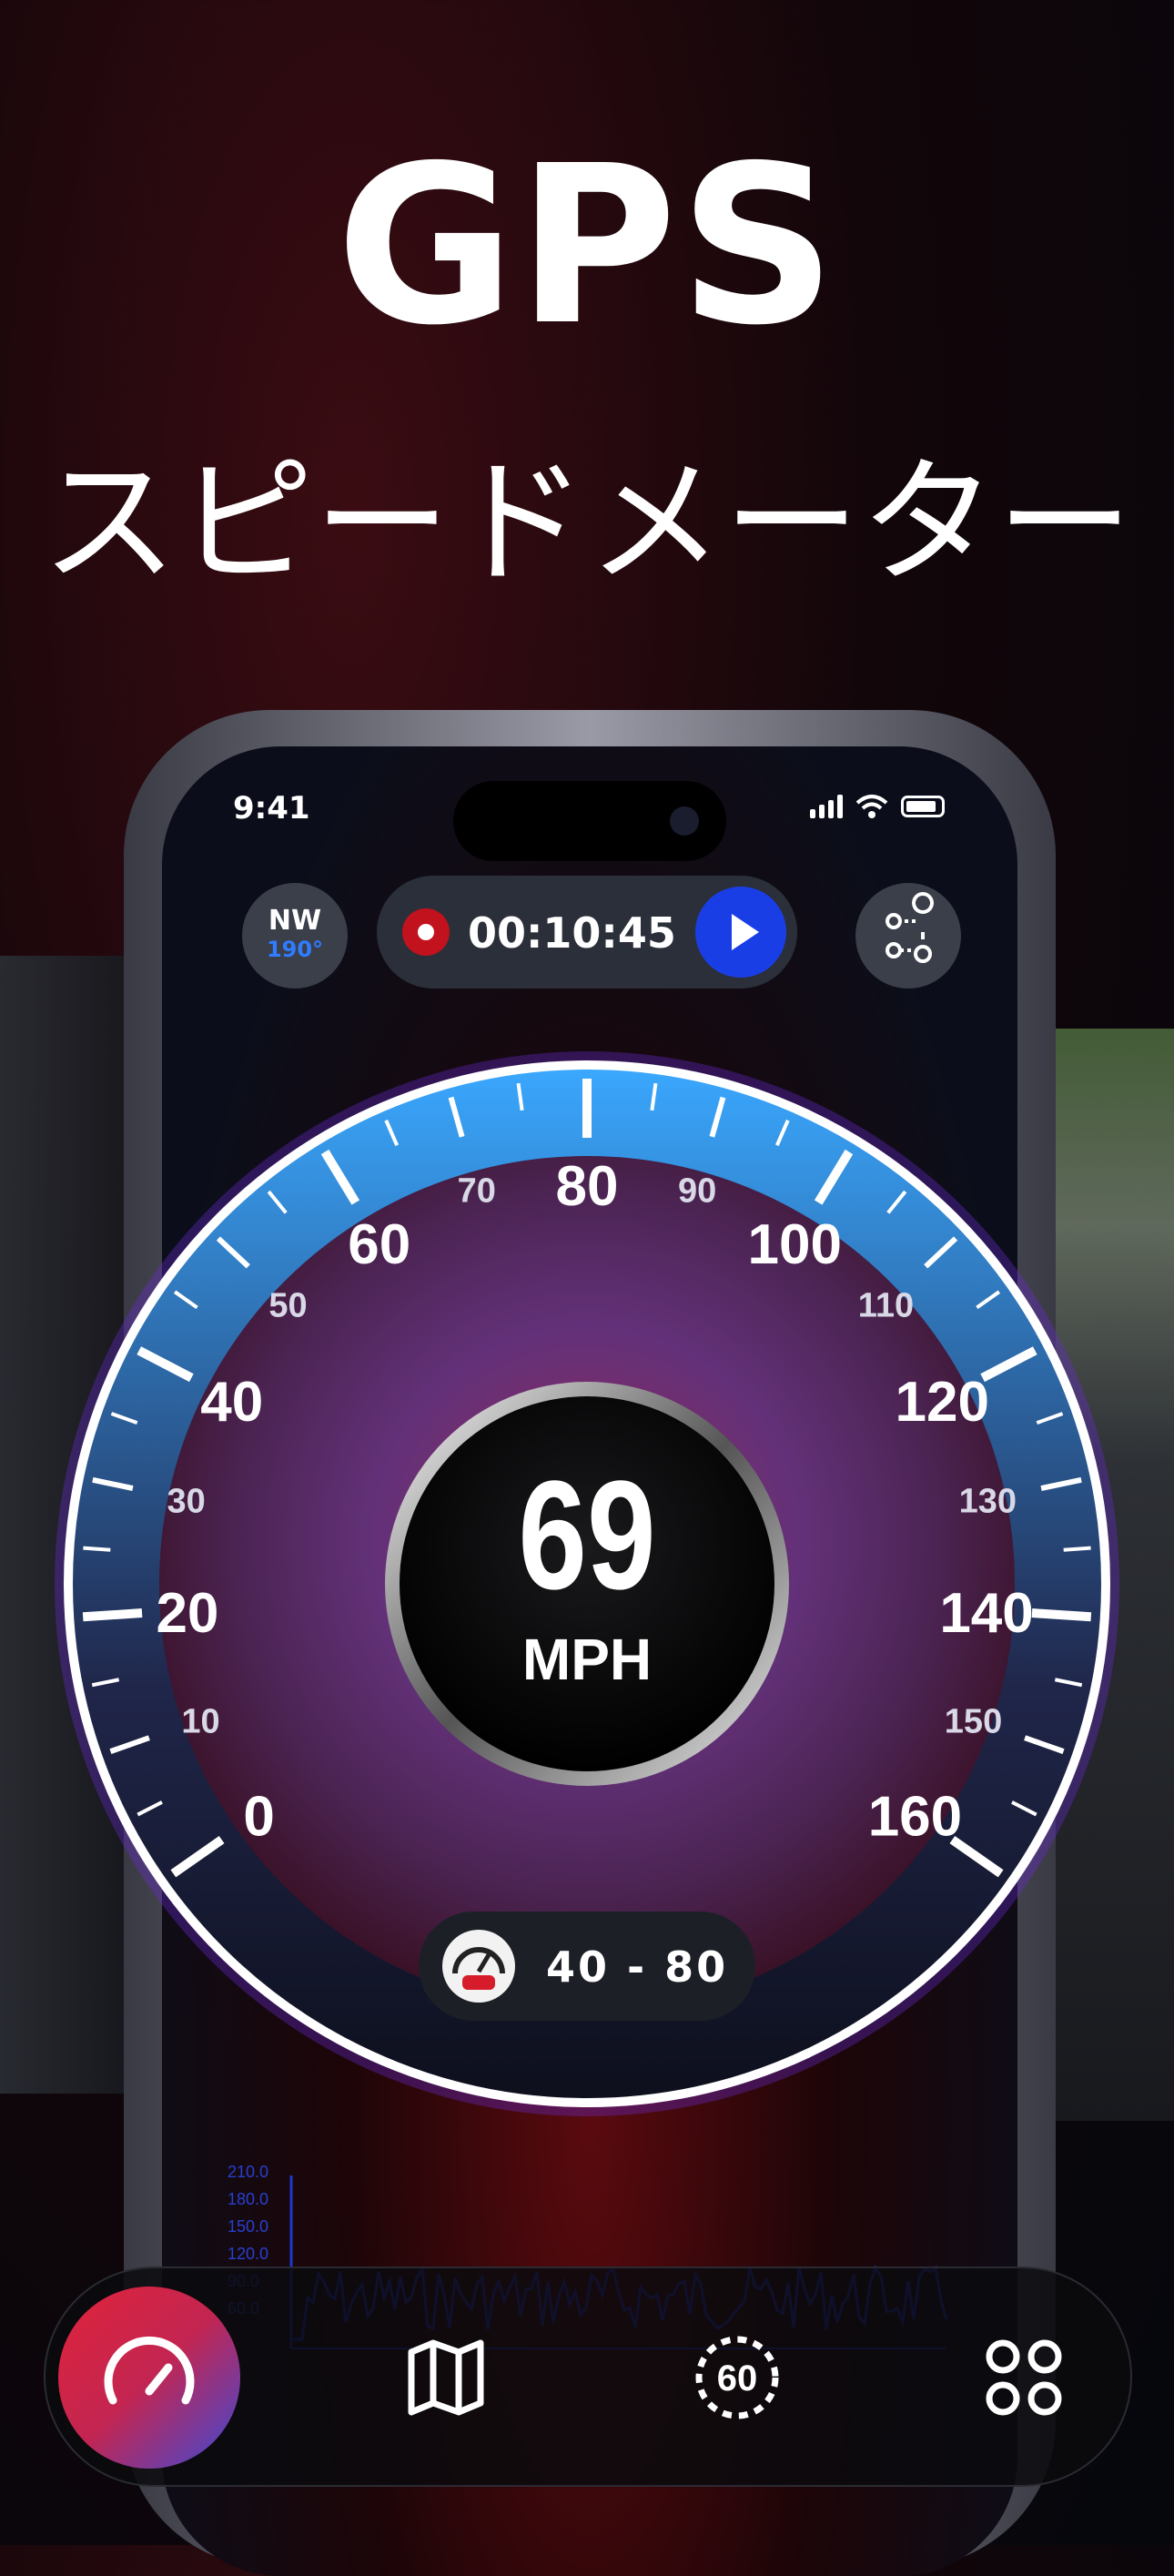 The height and width of the screenshot is (2576, 1174). I want to click on gauge-minor-label: 10, so click(200, 1721).